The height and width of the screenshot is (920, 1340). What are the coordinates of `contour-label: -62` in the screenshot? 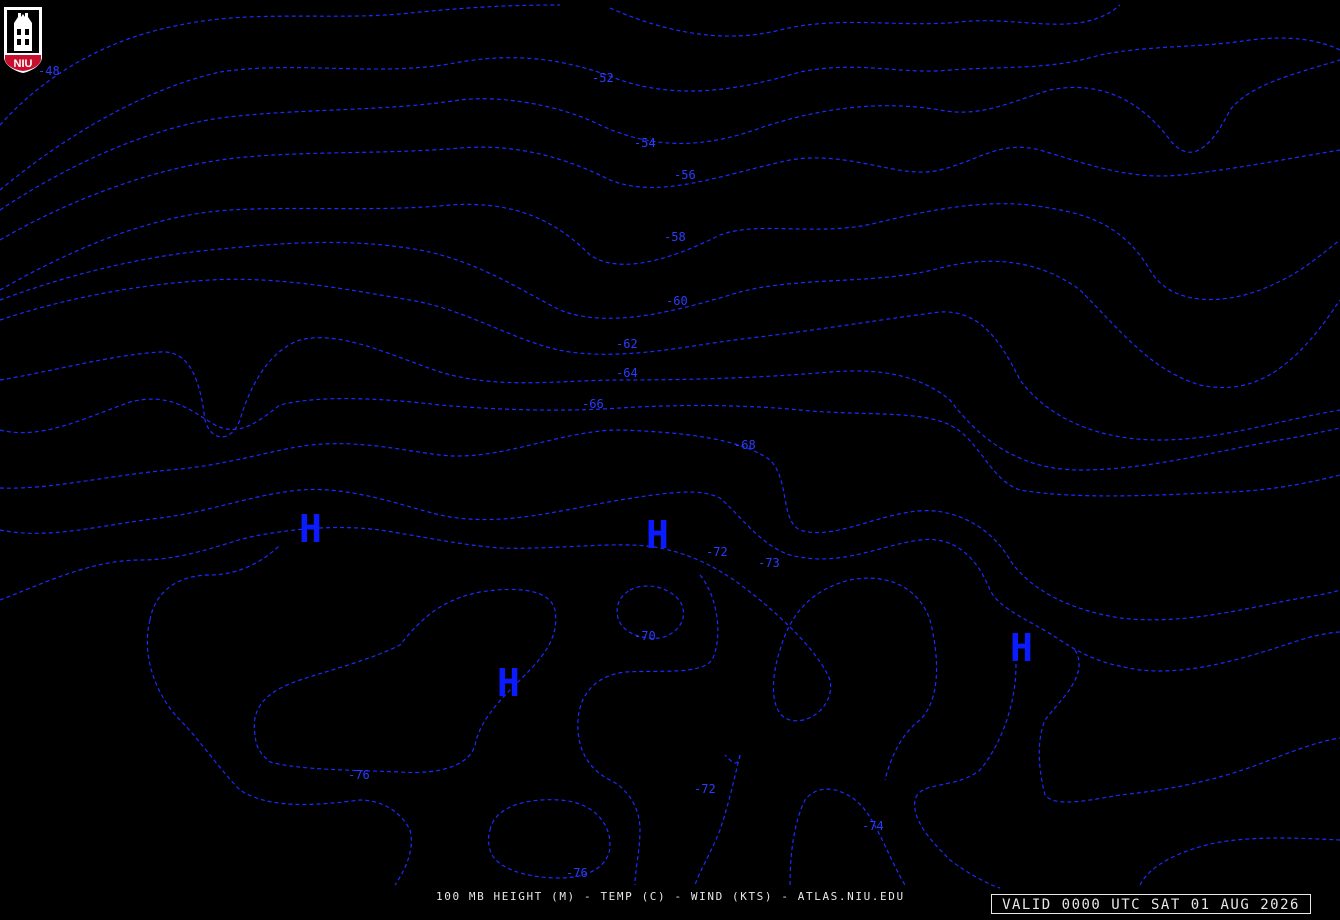 It's located at (627, 344).